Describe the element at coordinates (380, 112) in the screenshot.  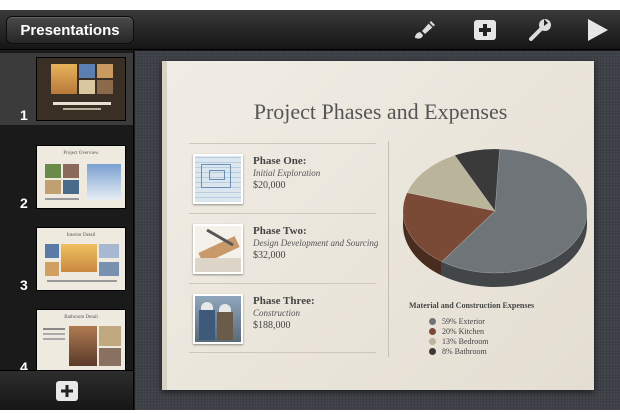
I see `slide-title: Project Phases and Expenses` at that location.